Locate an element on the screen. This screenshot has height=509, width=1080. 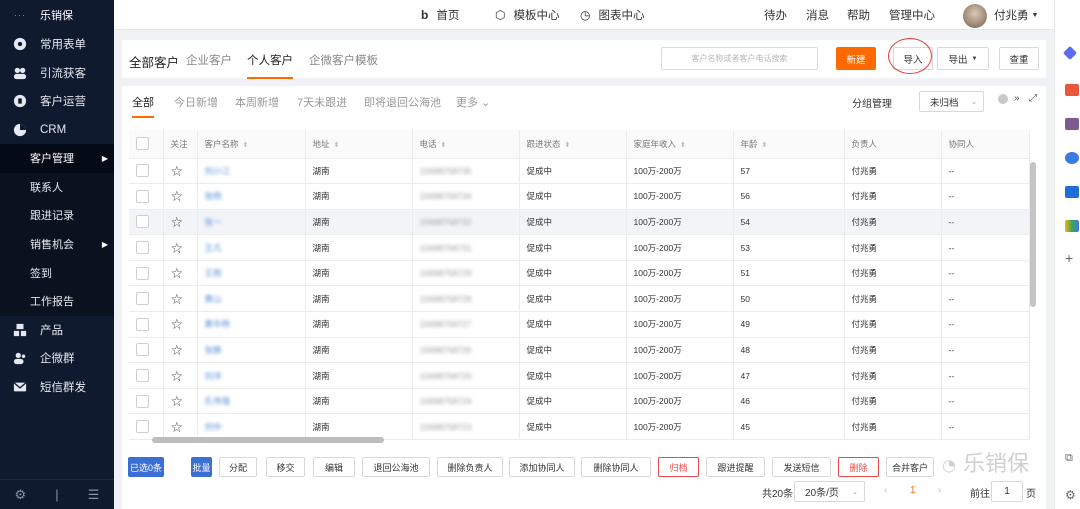
export-button: 导出 ▼ is located at coordinates (963, 58).